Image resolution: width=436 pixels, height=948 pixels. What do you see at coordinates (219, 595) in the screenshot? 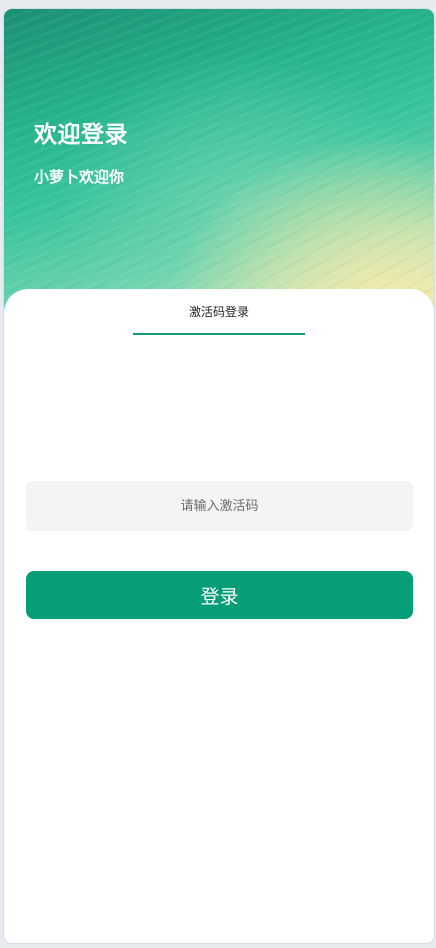
I see `login-button: 登录` at bounding box center [219, 595].